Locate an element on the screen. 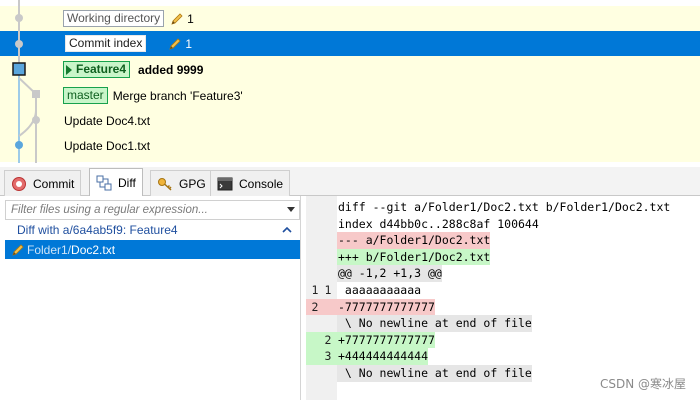  diff-line-text: @@ -1,2 +1,3 @@ is located at coordinates (389, 273).